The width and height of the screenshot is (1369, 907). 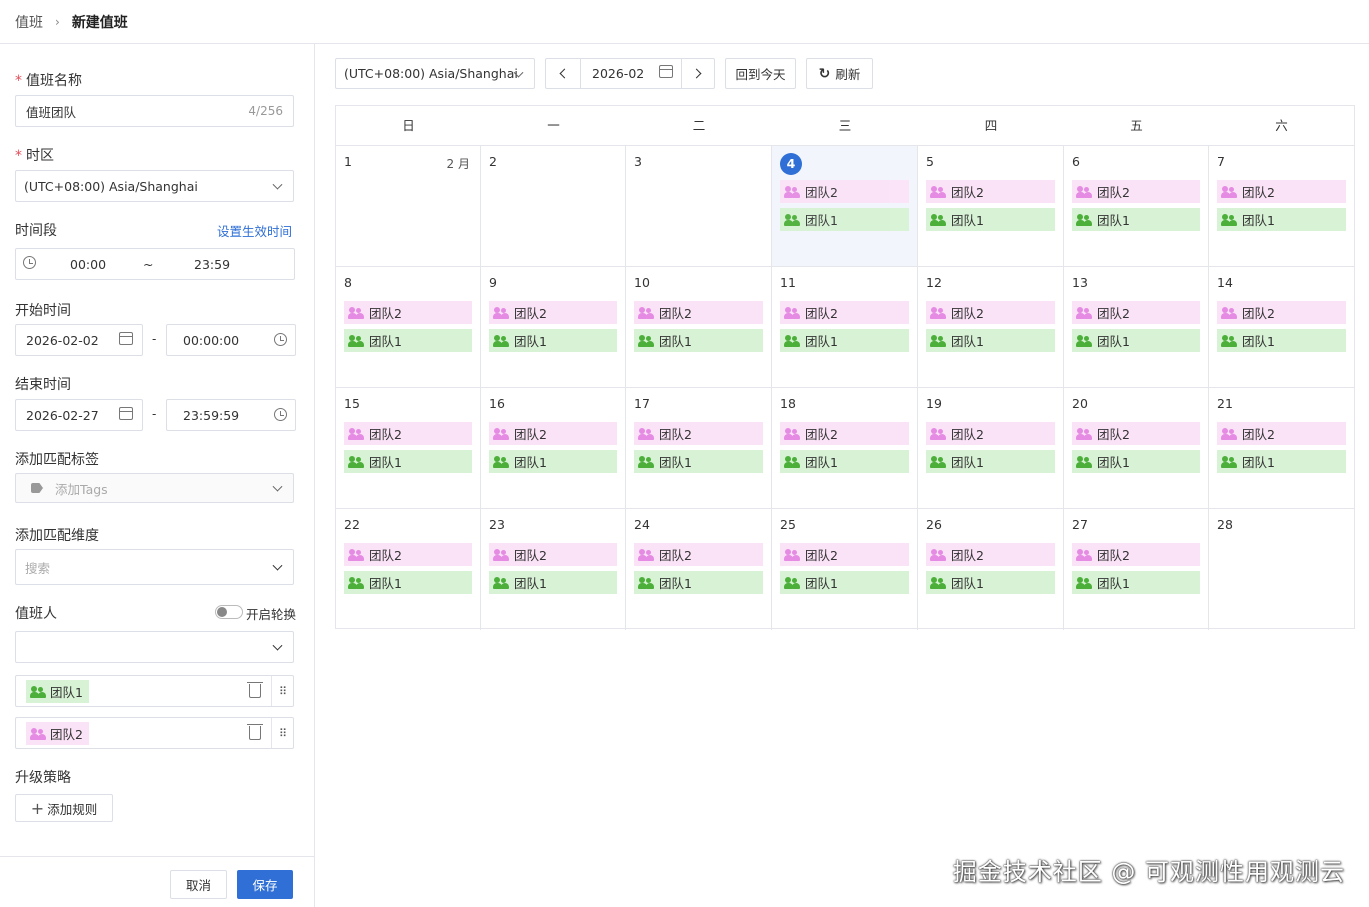 What do you see at coordinates (699, 327) in the screenshot?
I see `calendar-day-cell: 10 团队2 团队1` at bounding box center [699, 327].